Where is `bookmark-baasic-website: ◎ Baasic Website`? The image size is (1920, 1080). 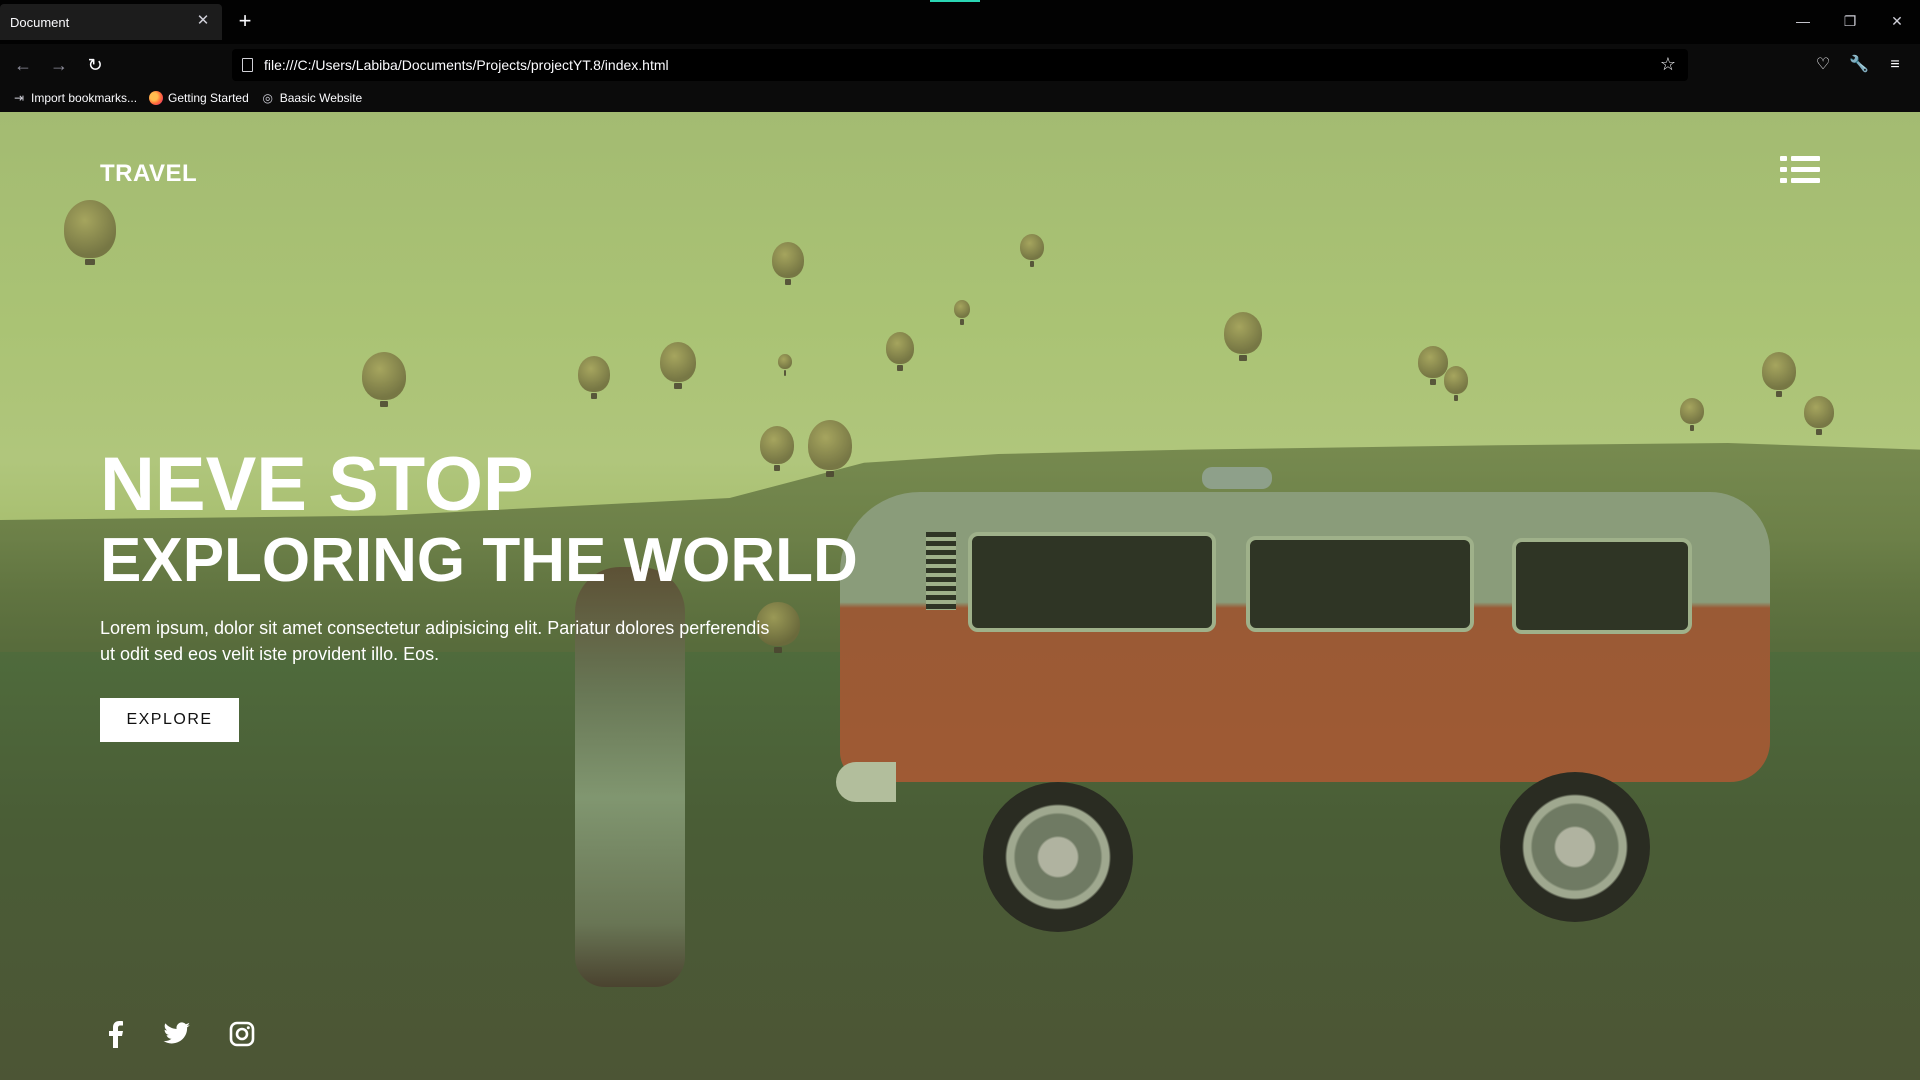 bookmark-baasic-website: ◎ Baasic Website is located at coordinates (312, 98).